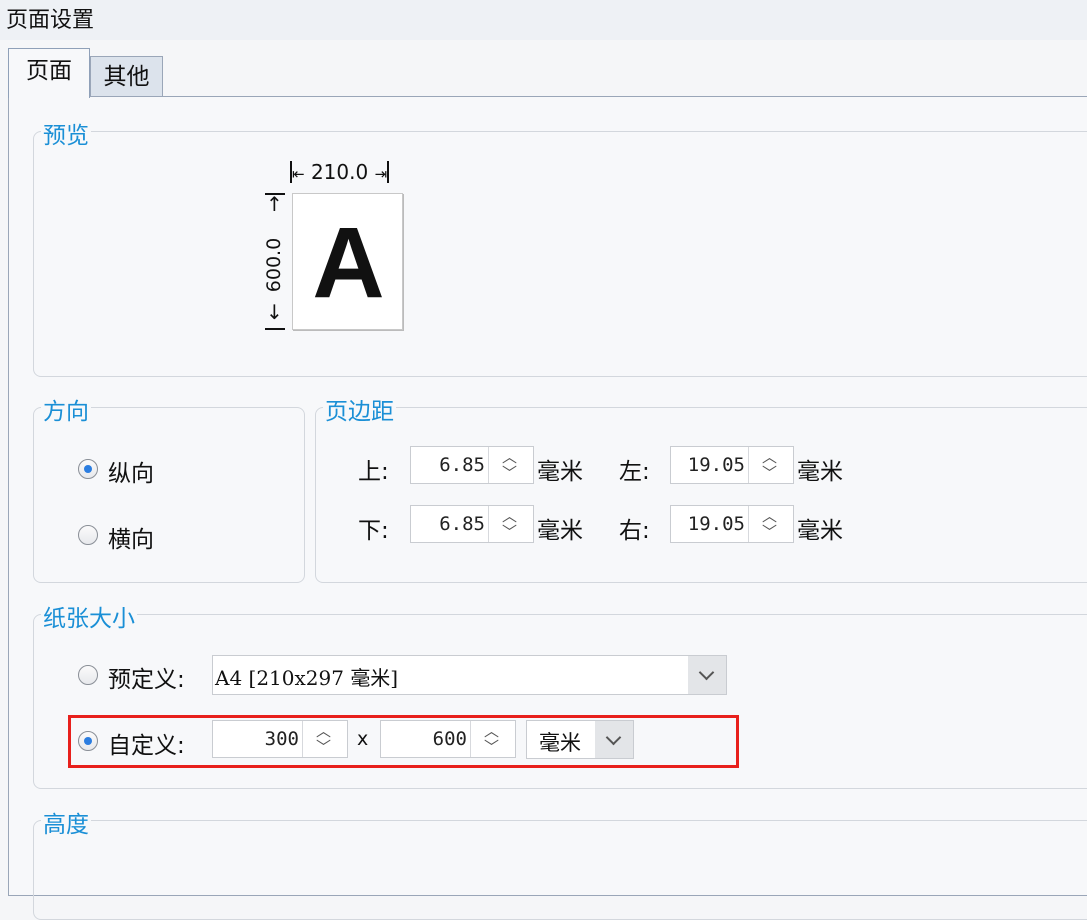  Describe the element at coordinates (701, 495) in the screenshot. I see `margins-group` at that location.